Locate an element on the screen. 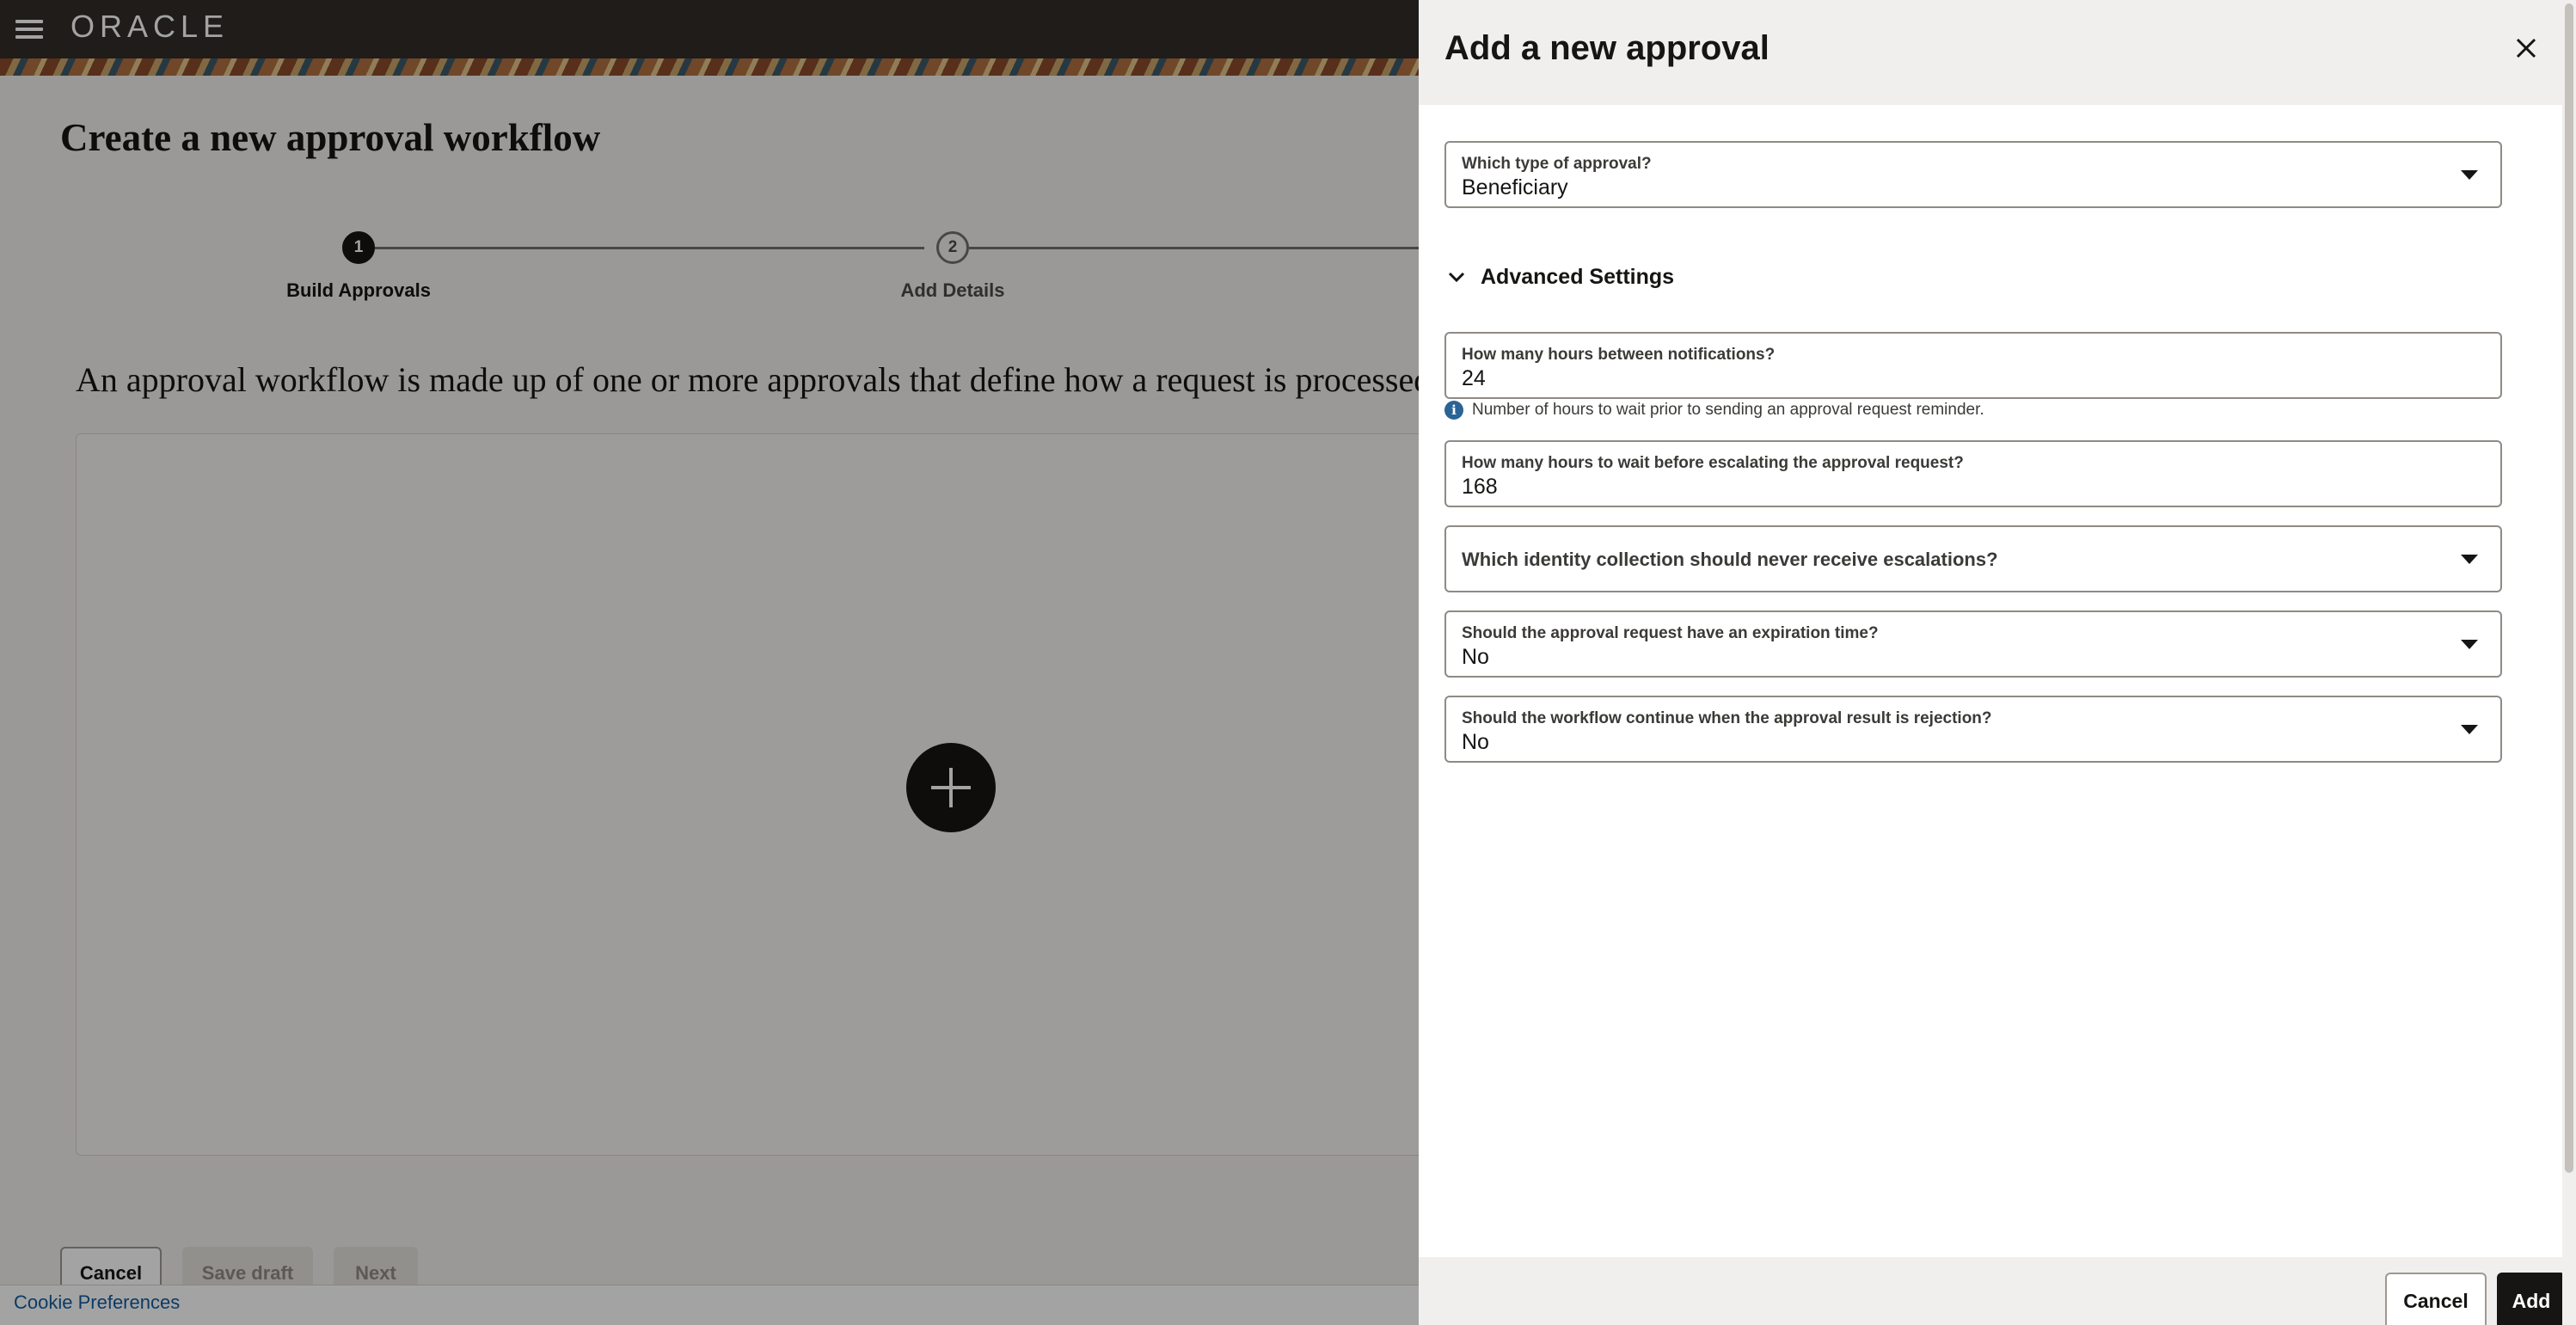  advanced-settings-toggle: Advanced Settings is located at coordinates (1559, 277).